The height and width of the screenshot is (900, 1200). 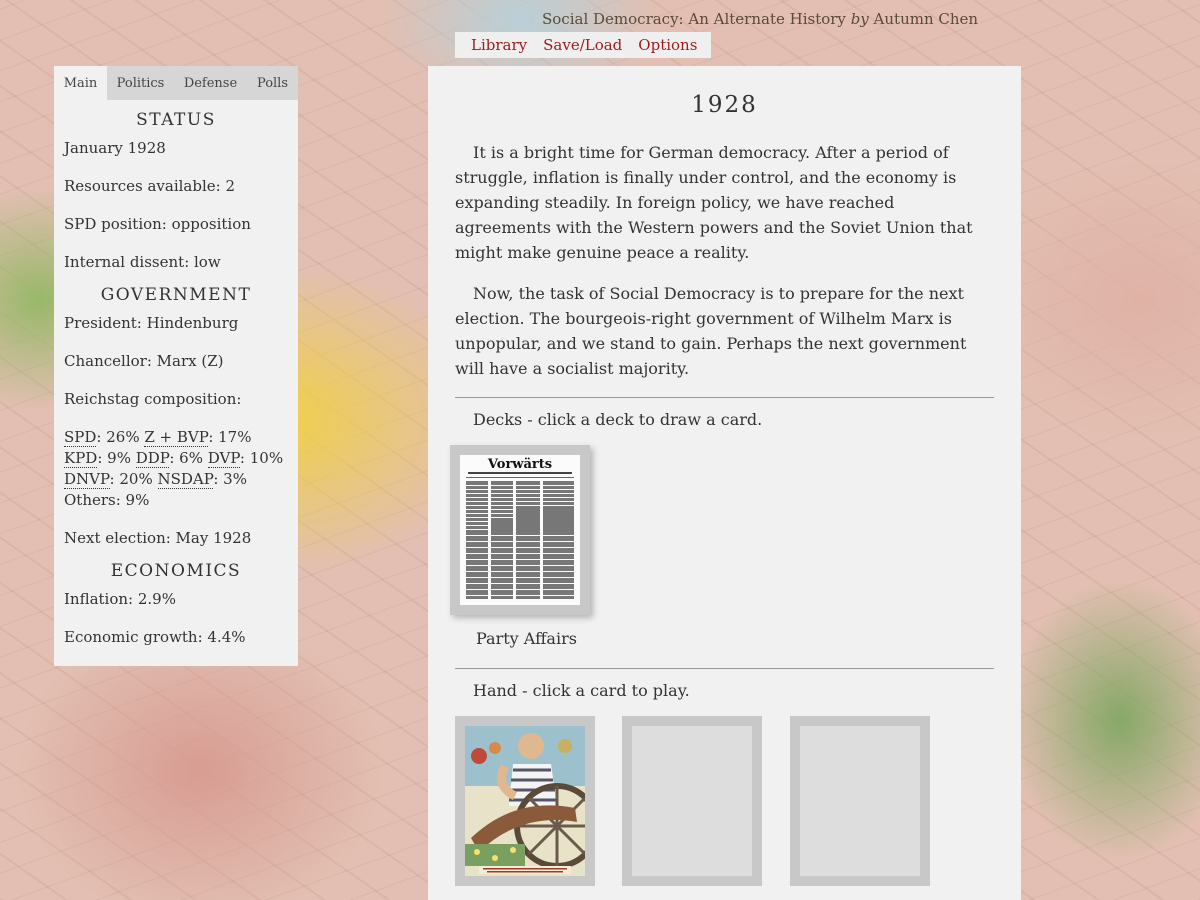 What do you see at coordinates (724, 105) in the screenshot?
I see `year-title: 1928` at bounding box center [724, 105].